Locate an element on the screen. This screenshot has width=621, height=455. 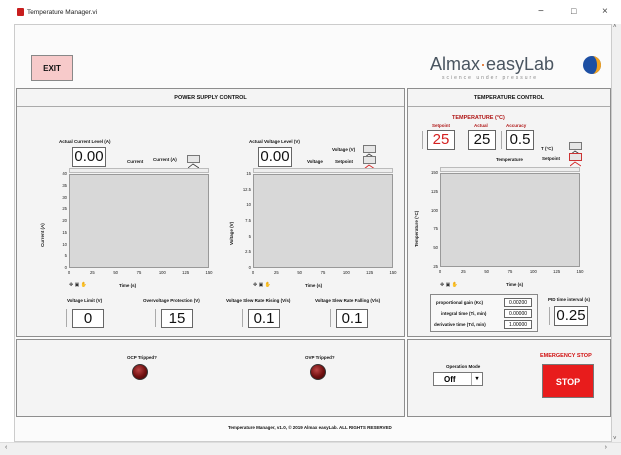
cur-xtick: 125 is located at coordinates (186, 272).